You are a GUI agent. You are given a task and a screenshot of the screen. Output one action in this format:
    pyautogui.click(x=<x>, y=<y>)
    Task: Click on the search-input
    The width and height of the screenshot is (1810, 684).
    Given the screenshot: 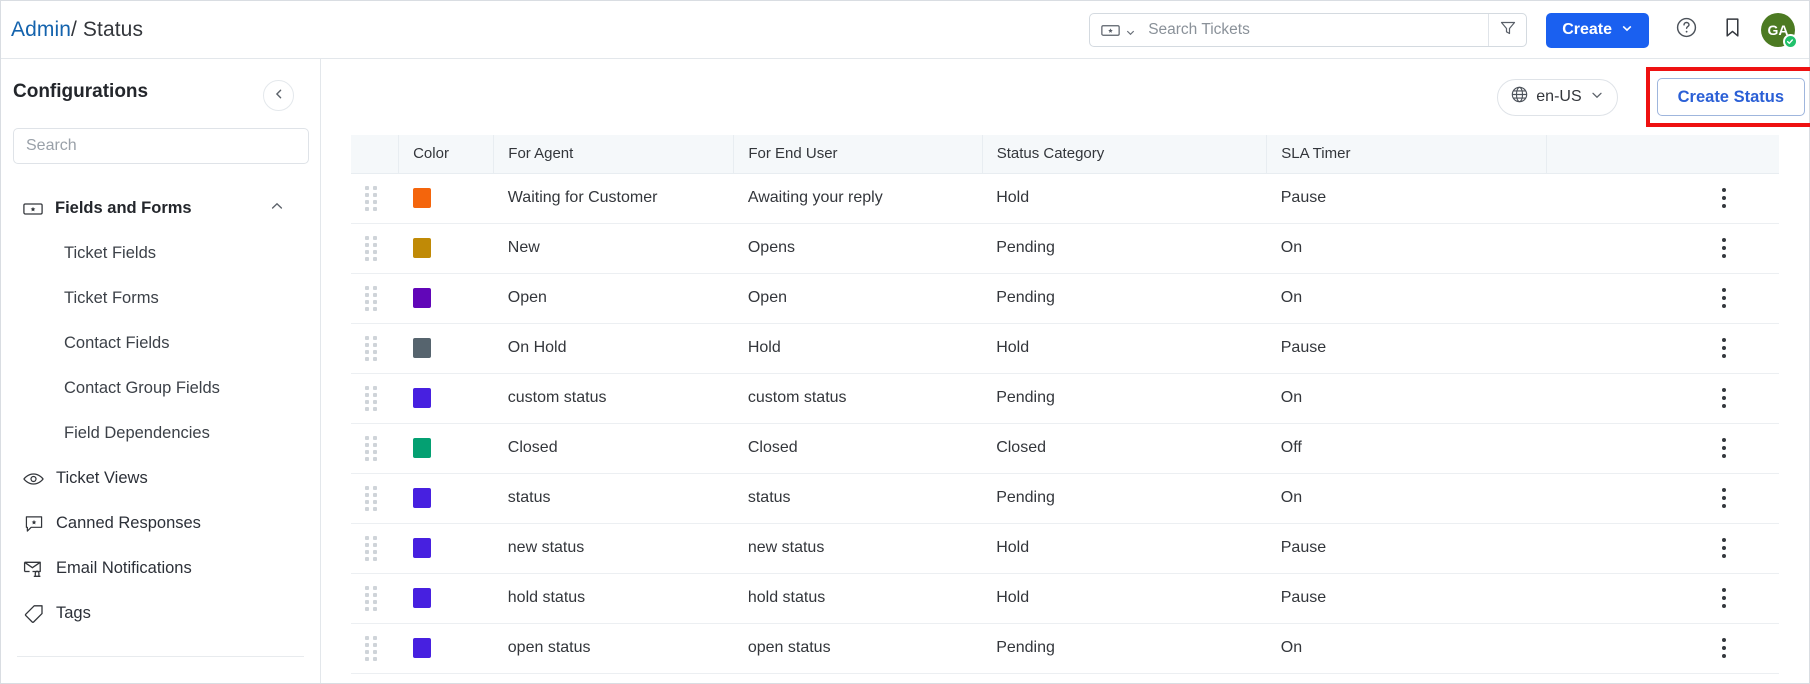 What is the action you would take?
    pyautogui.click(x=1316, y=30)
    